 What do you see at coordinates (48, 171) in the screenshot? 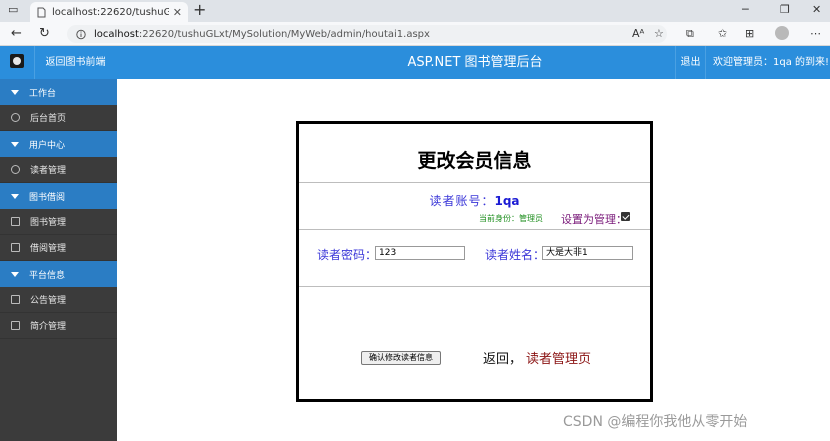
I see `sidebar-label: 读者管理` at bounding box center [48, 171].